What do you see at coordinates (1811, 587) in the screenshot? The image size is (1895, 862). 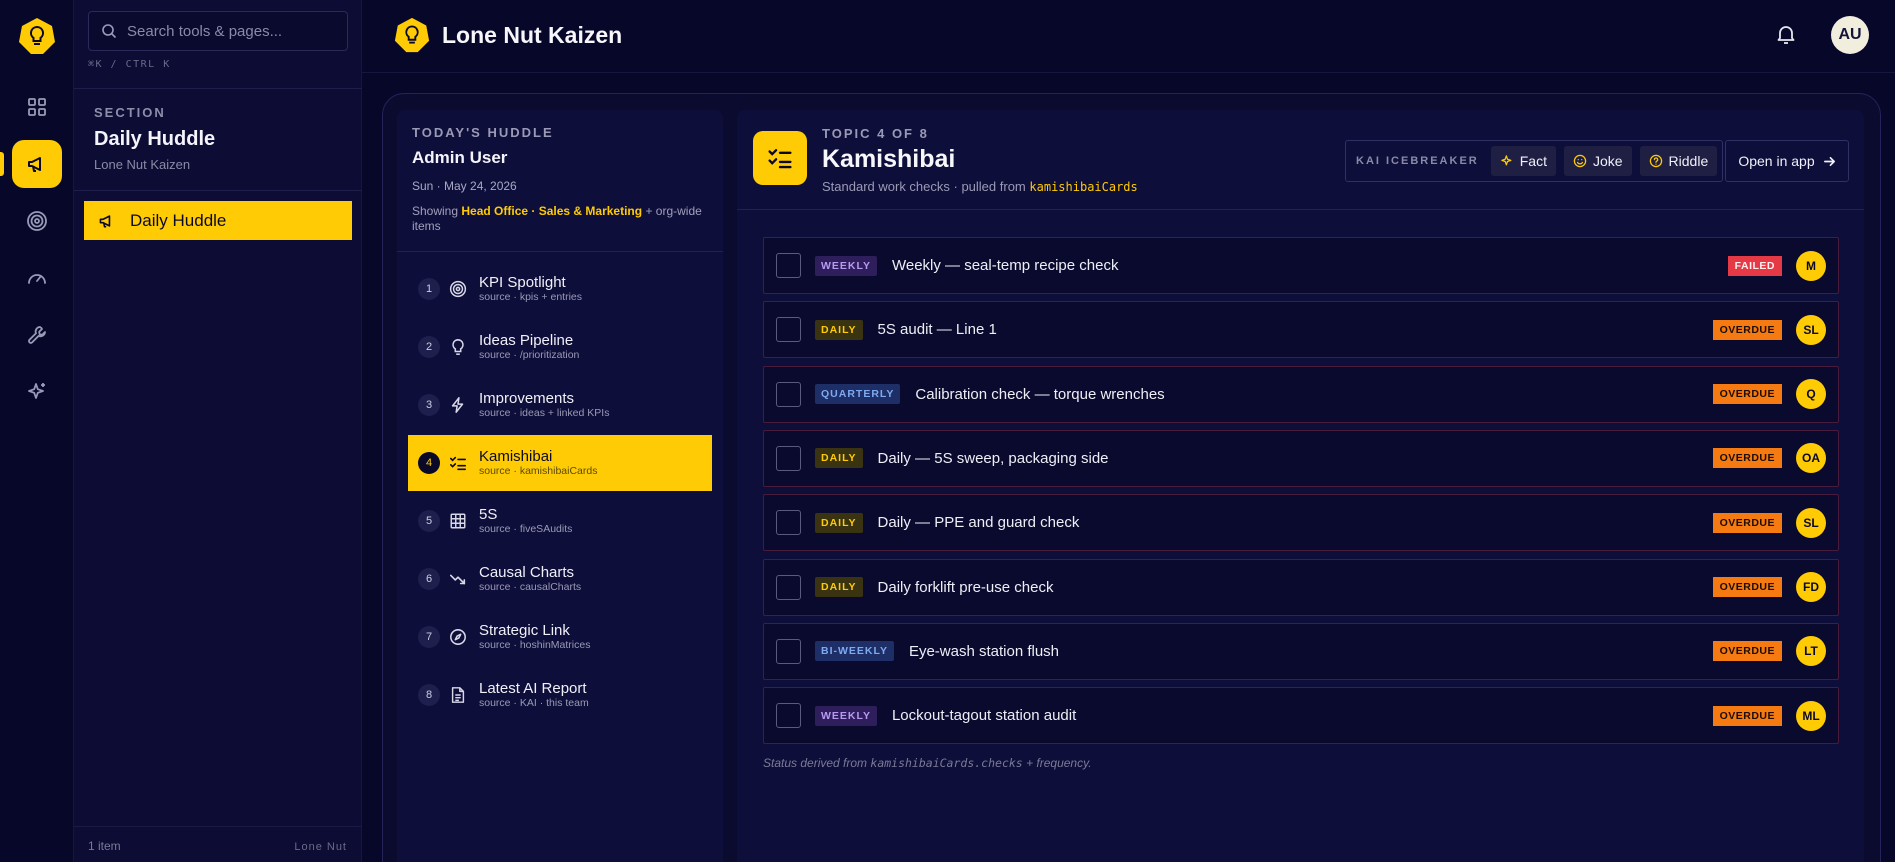 I see `owner-avatar: FD` at bounding box center [1811, 587].